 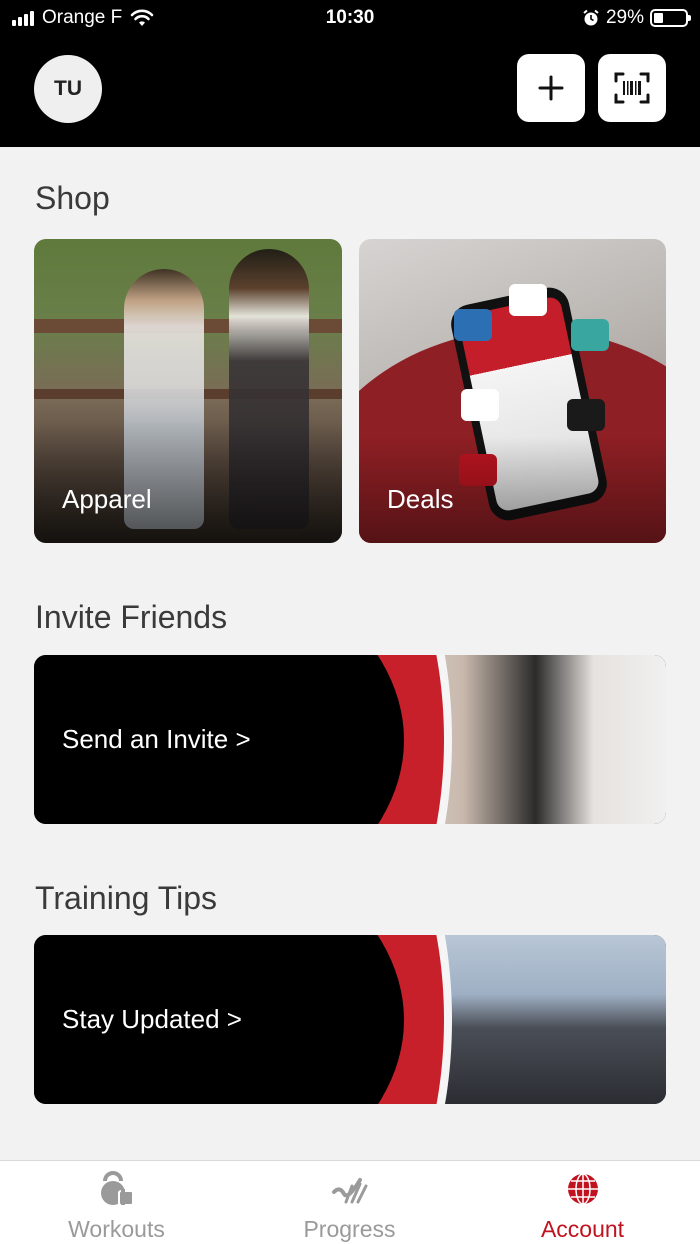 What do you see at coordinates (350, 739) in the screenshot?
I see `send-invite-banner: Send an Invite >` at bounding box center [350, 739].